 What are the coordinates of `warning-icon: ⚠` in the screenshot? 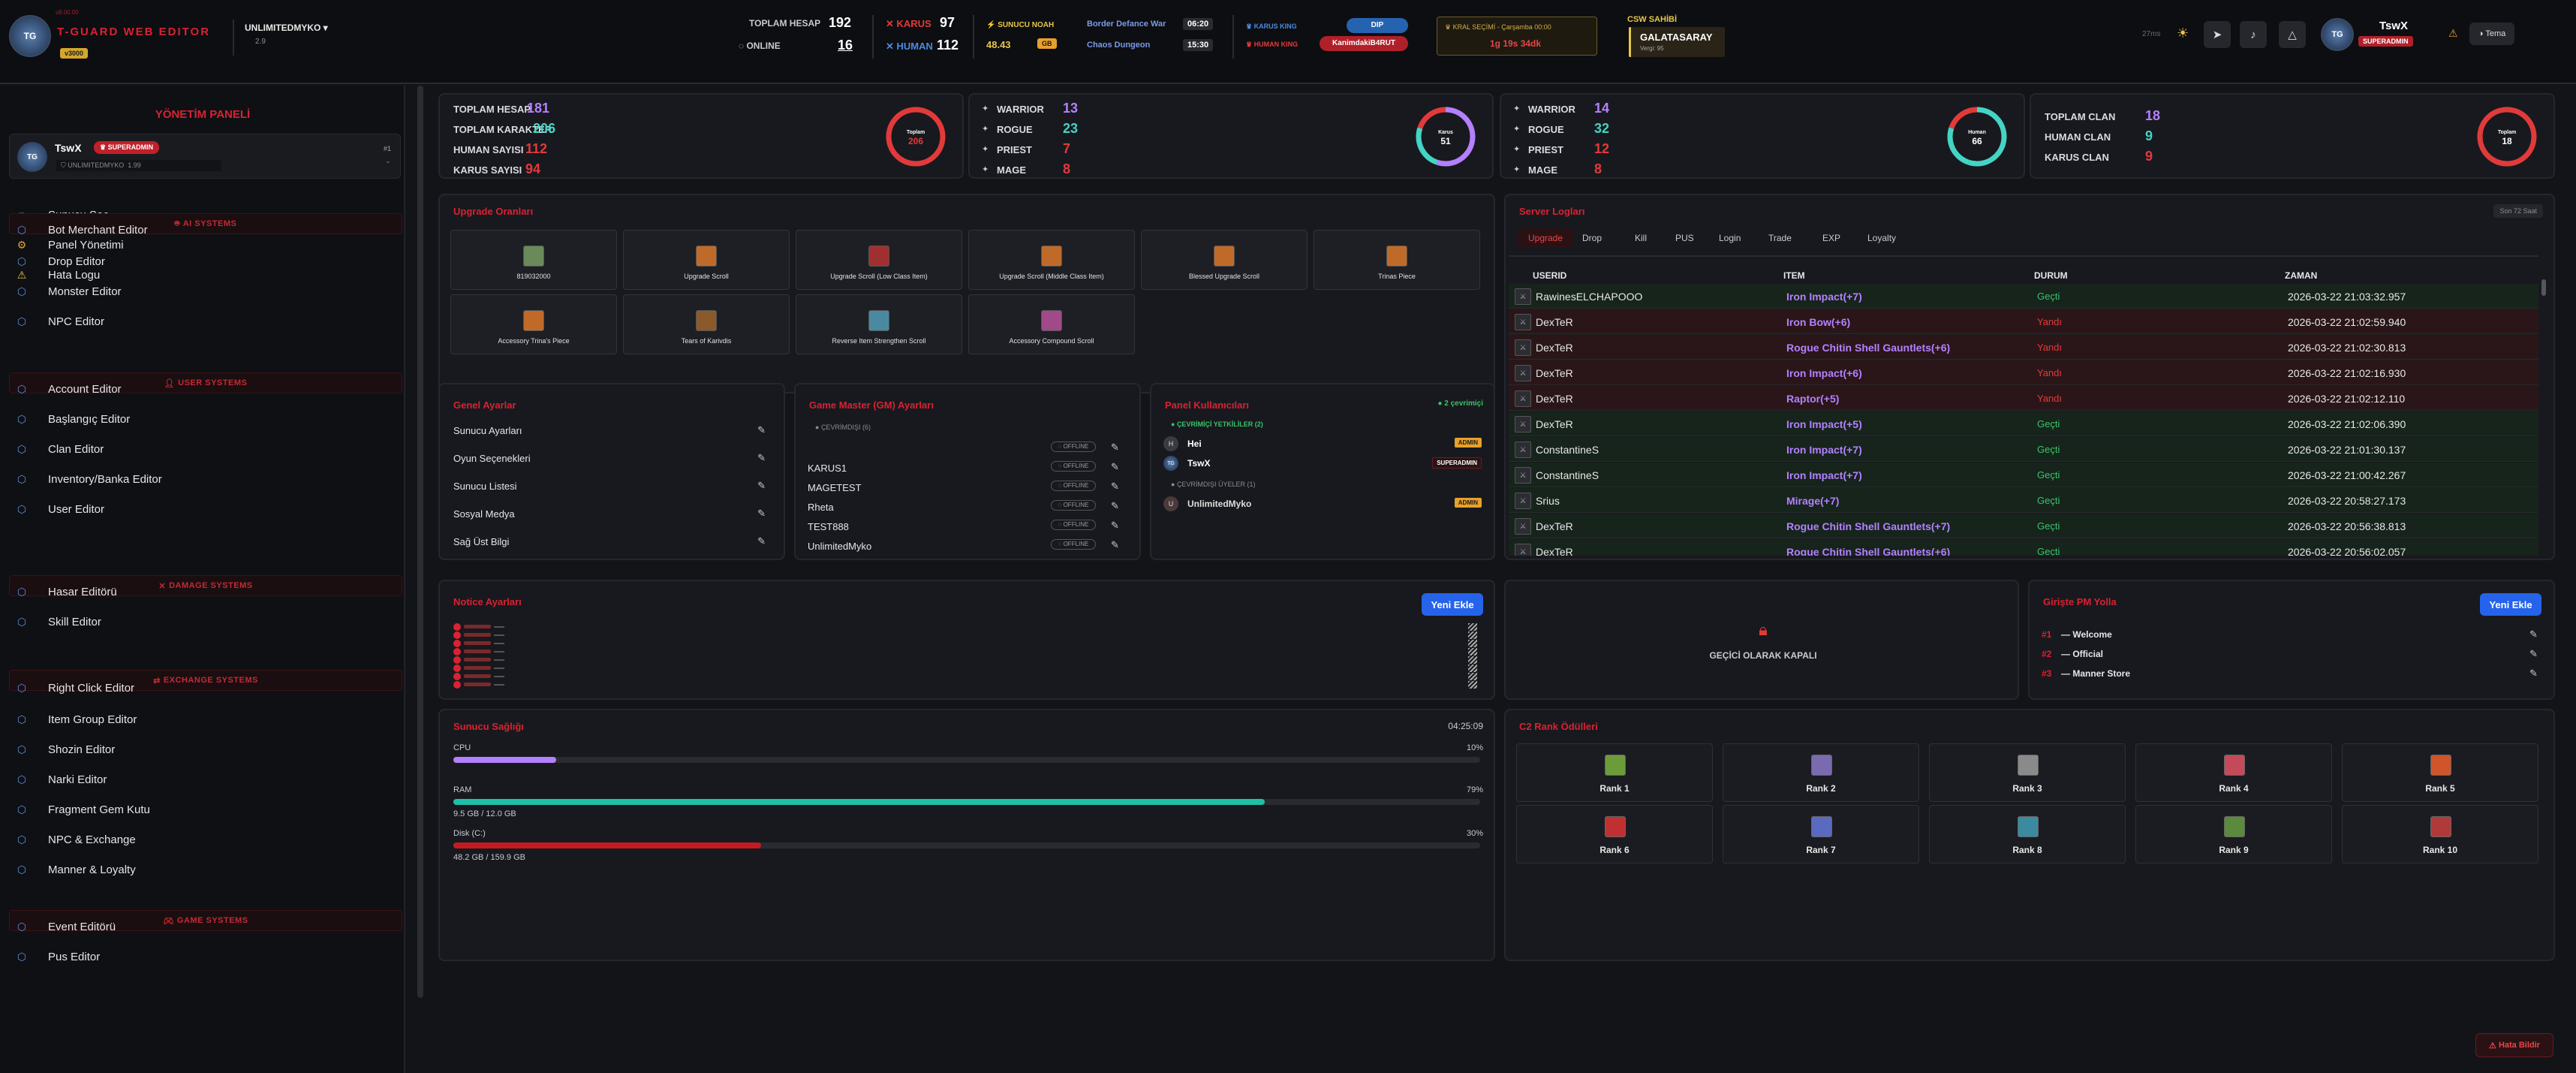 It's located at (2453, 33).